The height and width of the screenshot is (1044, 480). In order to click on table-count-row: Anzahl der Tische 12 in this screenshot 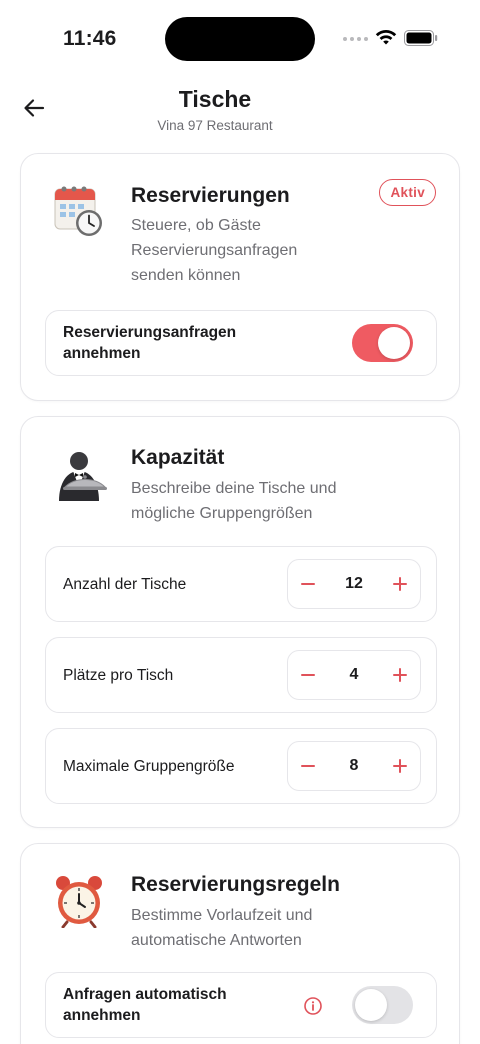, I will do `click(241, 584)`.